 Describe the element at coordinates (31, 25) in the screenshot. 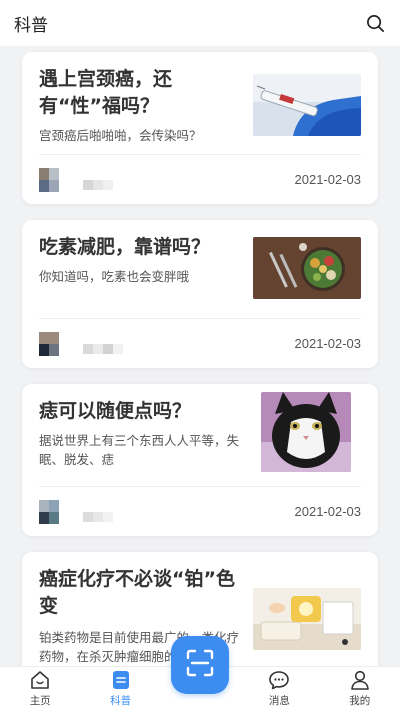

I see `page-title: 科普` at that location.